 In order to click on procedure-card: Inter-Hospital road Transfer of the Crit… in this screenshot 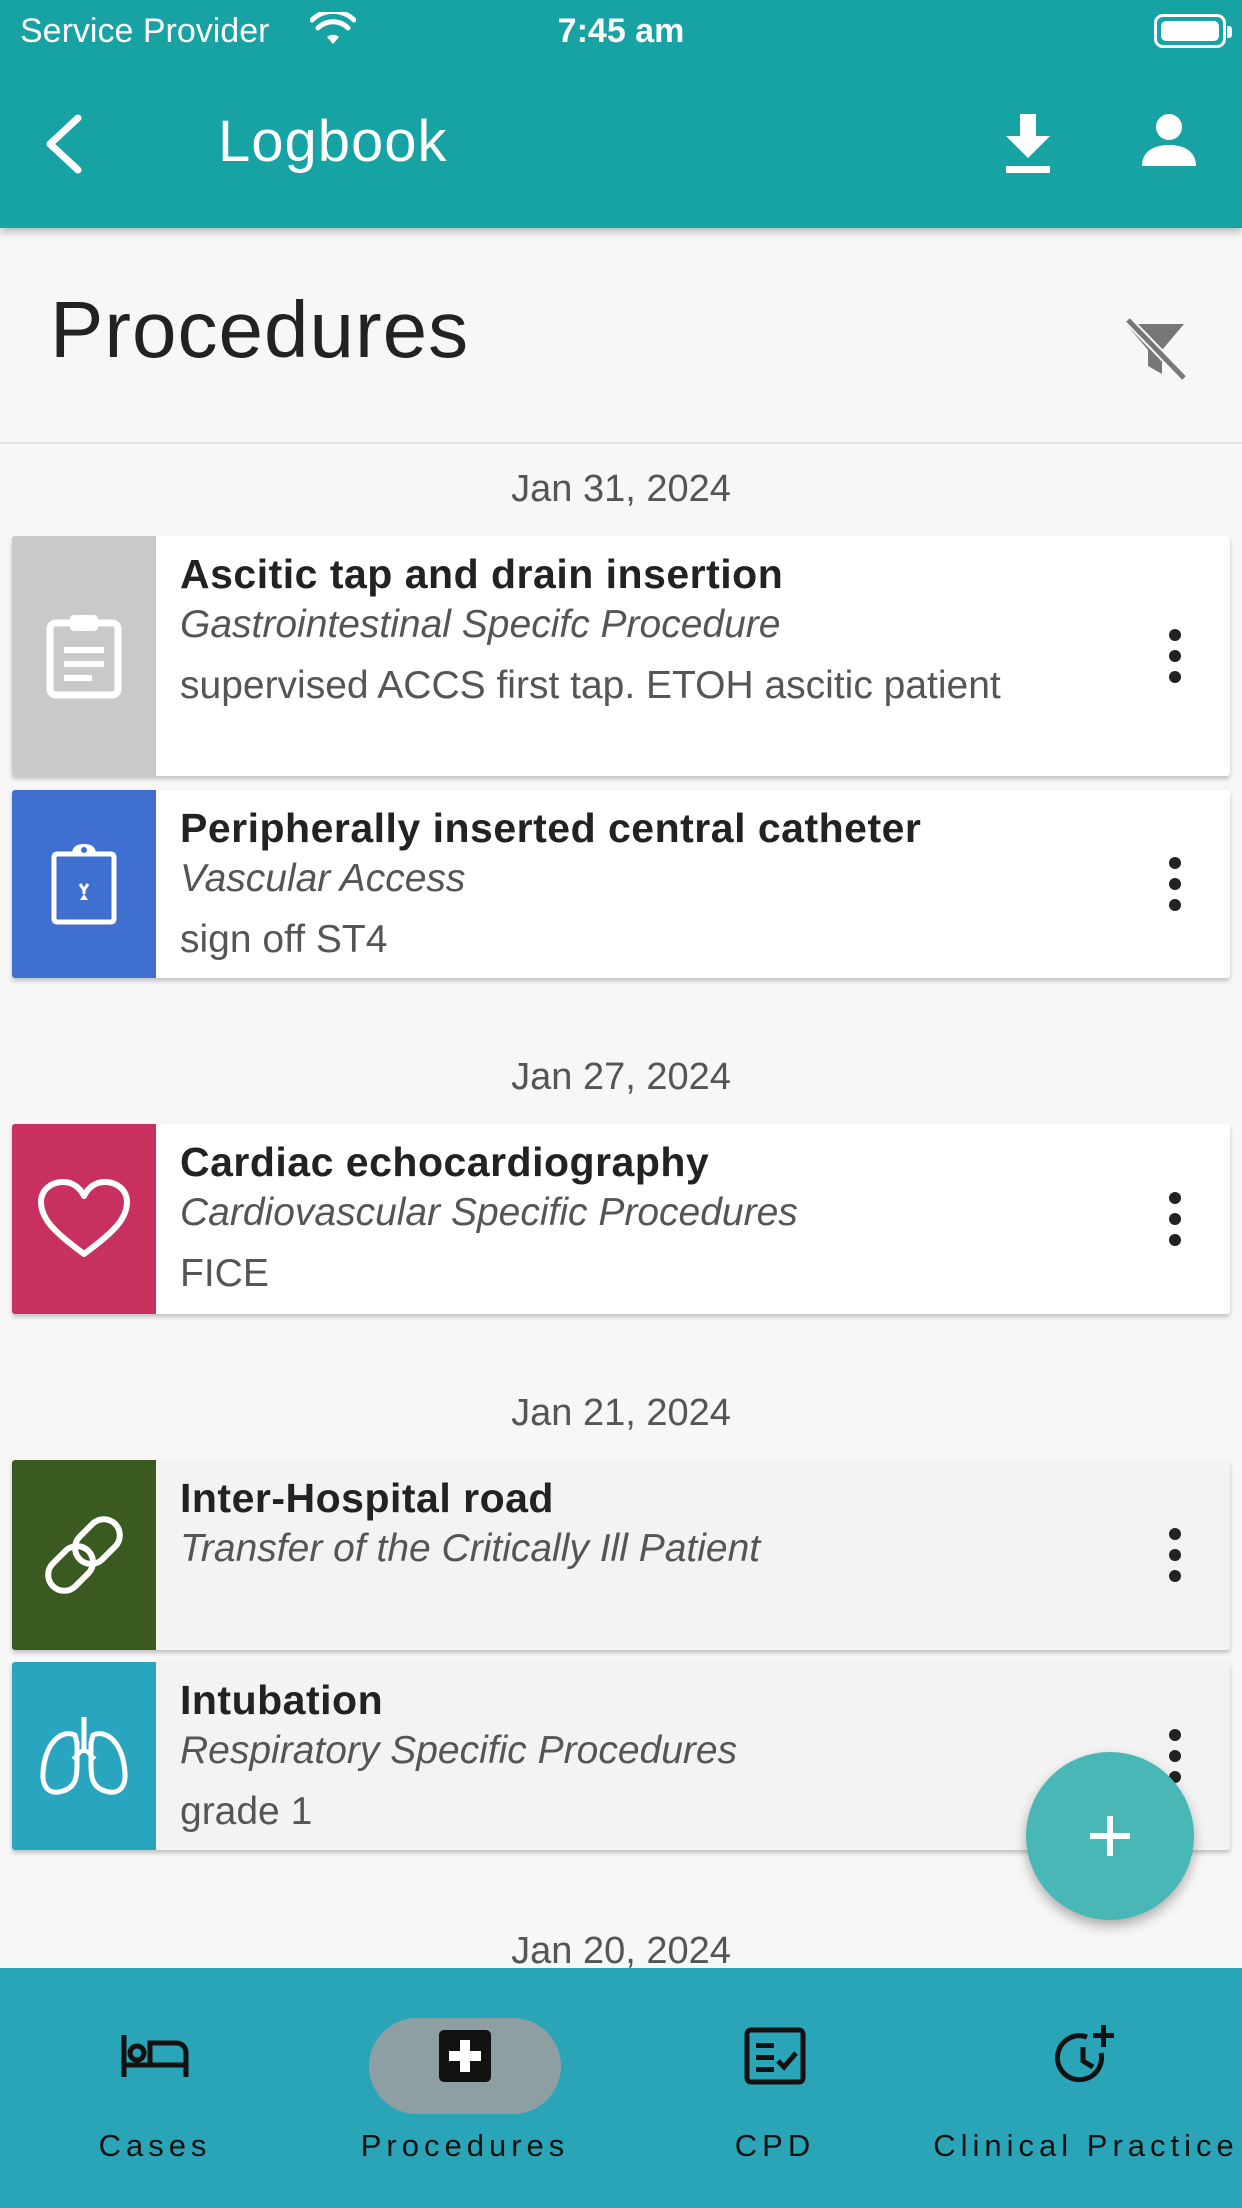, I will do `click(621, 1555)`.